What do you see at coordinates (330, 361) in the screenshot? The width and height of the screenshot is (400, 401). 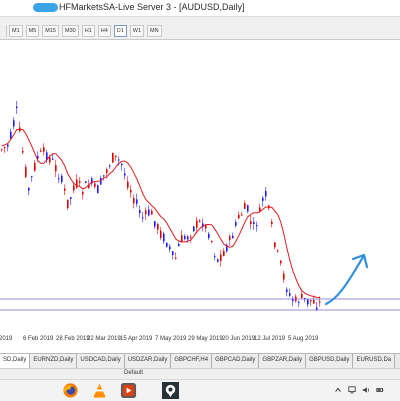 I see `chart-tab: GBPUSD,Daily` at bounding box center [330, 361].